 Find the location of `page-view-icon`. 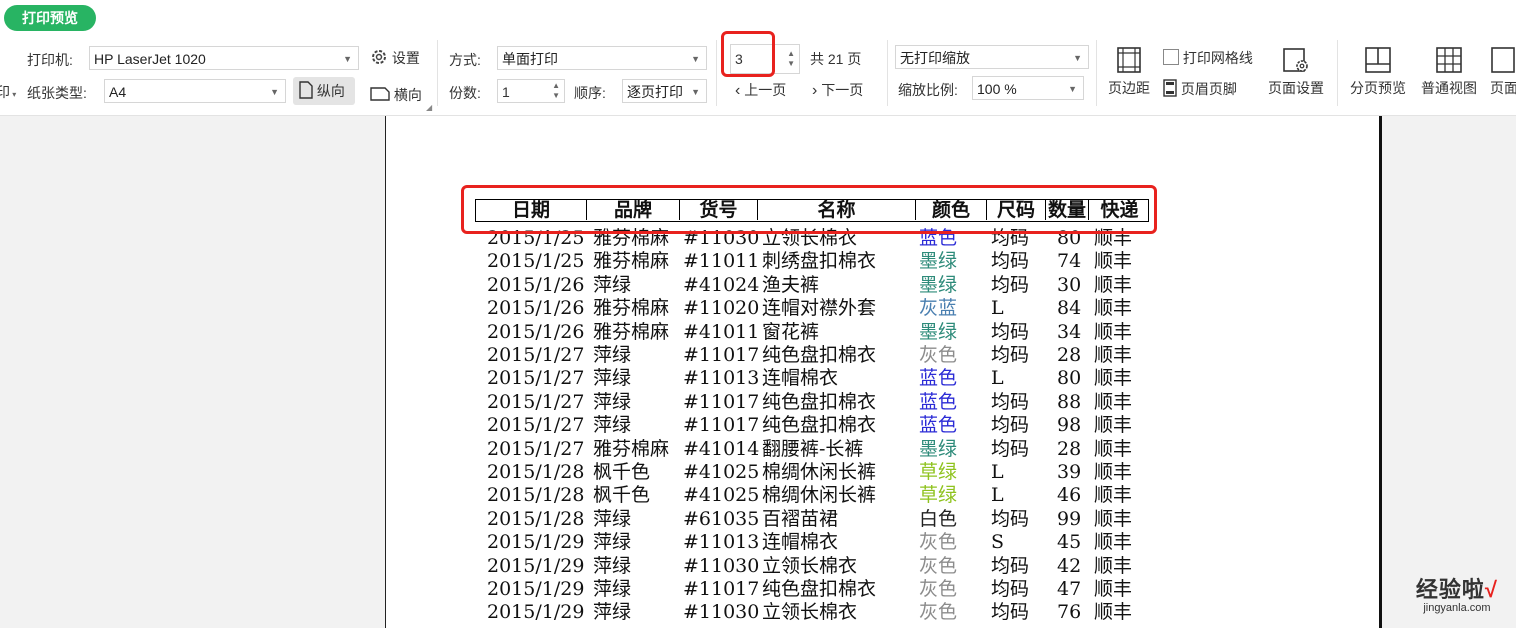

page-view-icon is located at coordinates (1503, 60).